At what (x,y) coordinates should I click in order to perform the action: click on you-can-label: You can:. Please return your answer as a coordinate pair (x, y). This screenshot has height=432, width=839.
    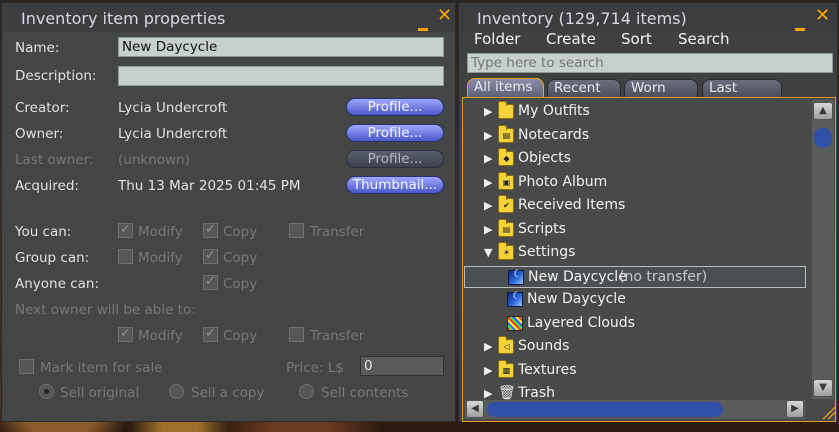
    Looking at the image, I should click on (43, 232).